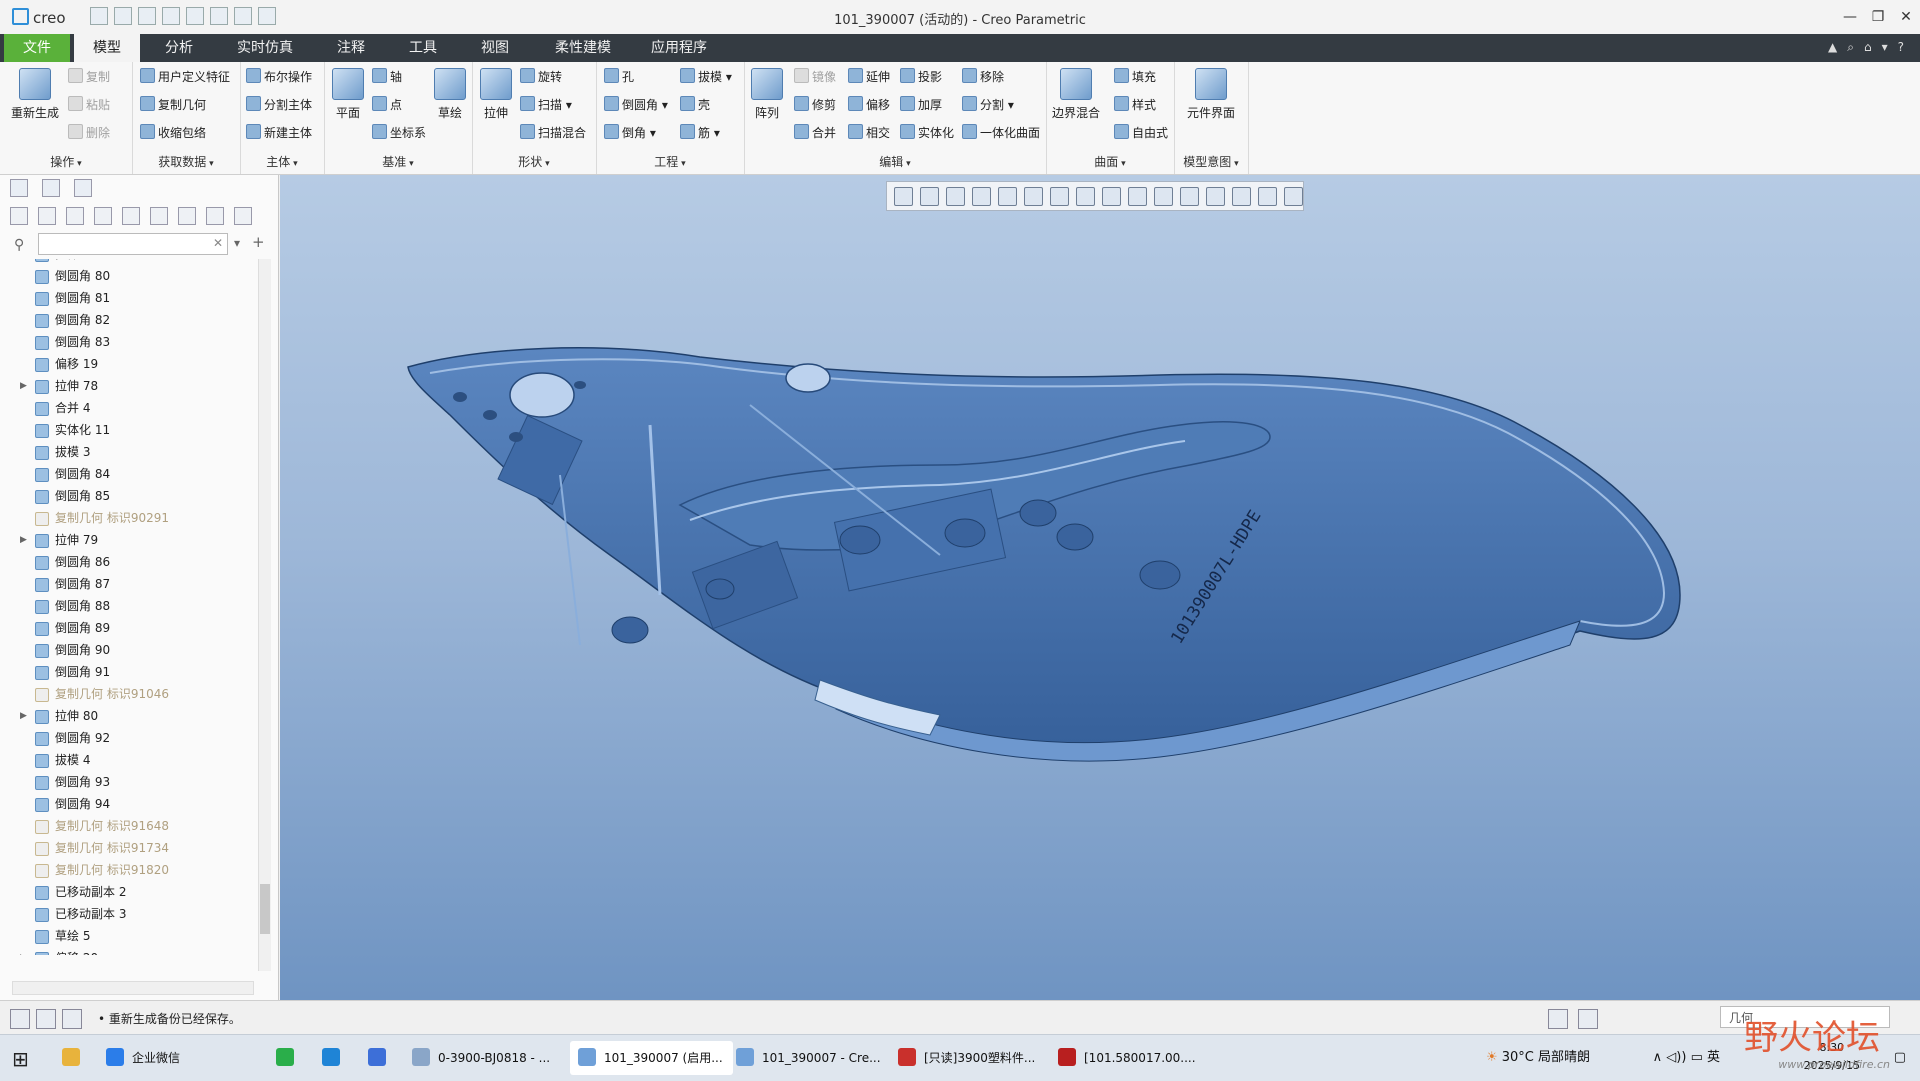 Image resolution: width=1920 pixels, height=1081 pixels. Describe the element at coordinates (700, 132) in the screenshot. I see `rib-button: 筋 ▾` at that location.